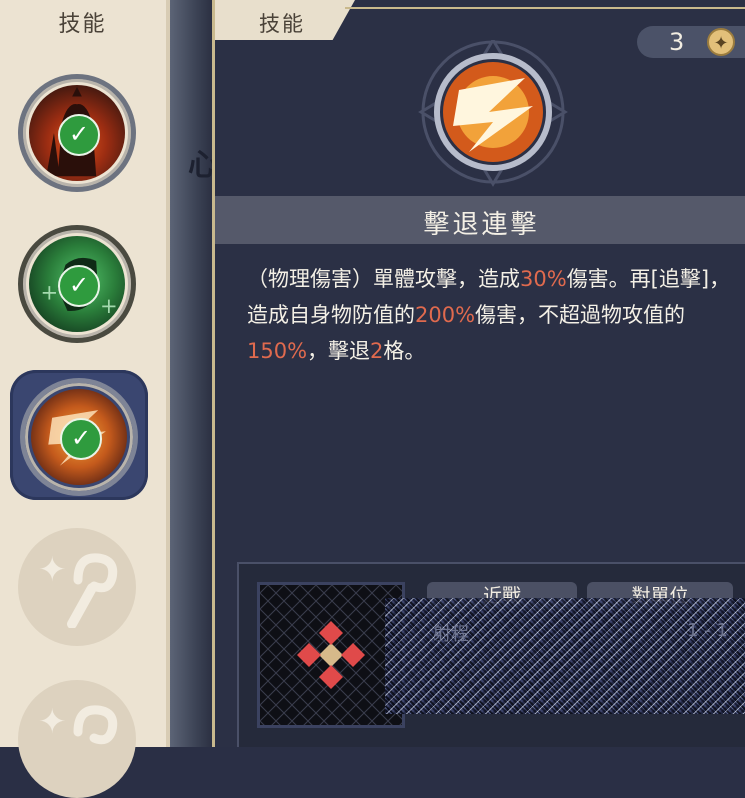  Describe the element at coordinates (707, 630) in the screenshot. I see `range-value: 1 - 1` at that location.